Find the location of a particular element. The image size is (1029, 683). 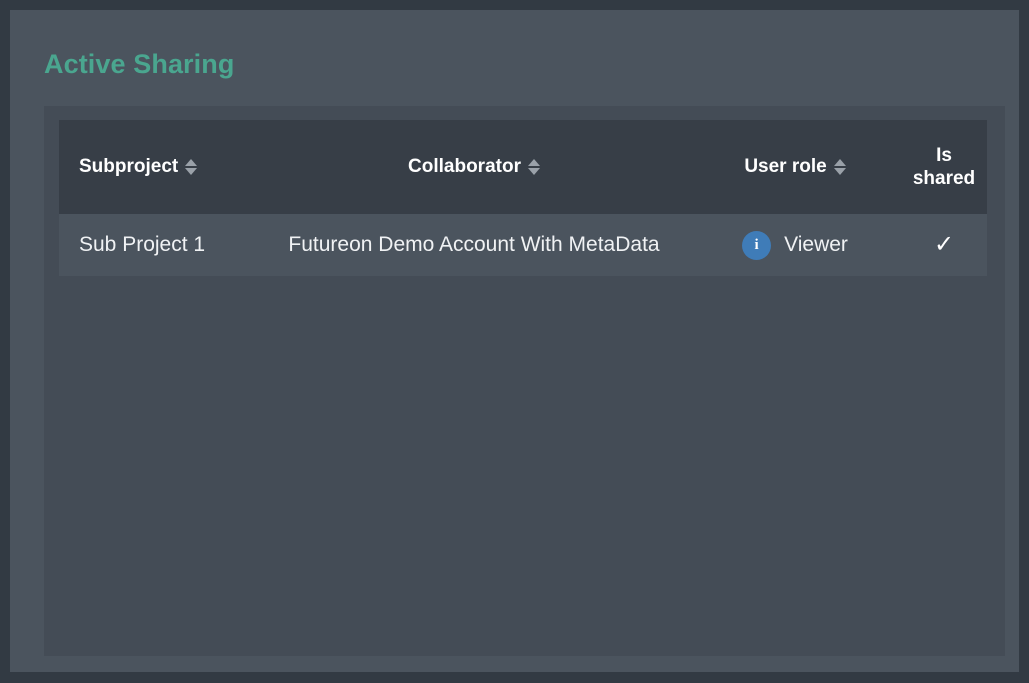

cell-is-shared: ✓ is located at coordinates (944, 245).